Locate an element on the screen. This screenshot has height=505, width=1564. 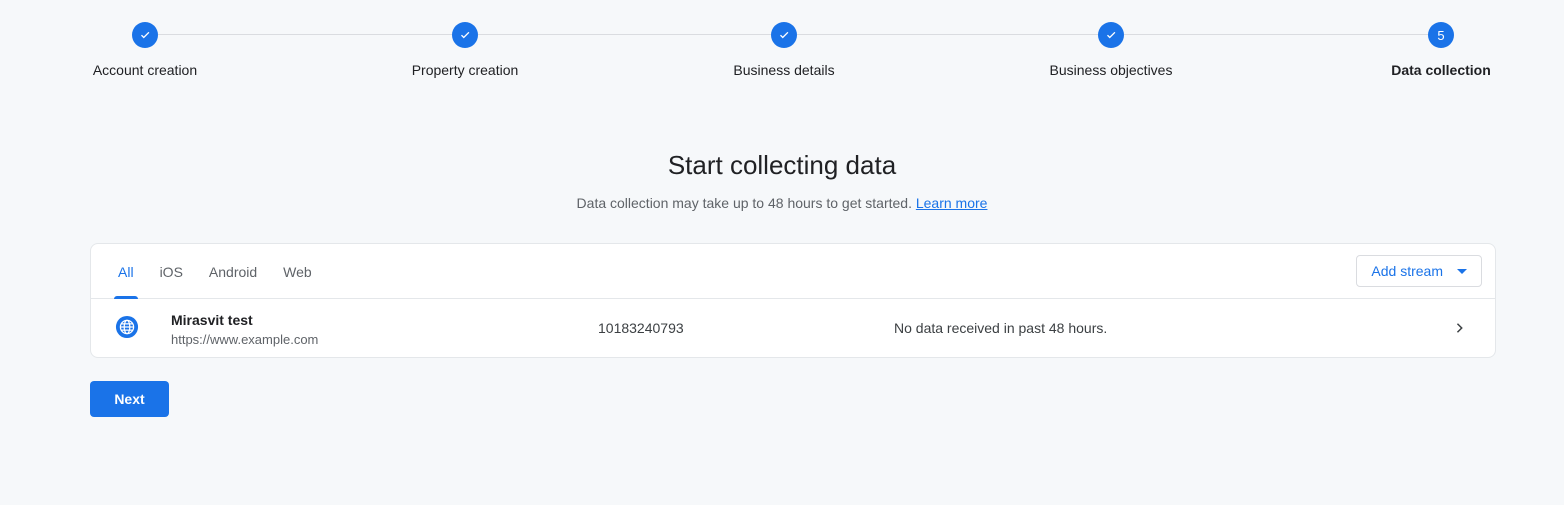
learn-more-link: Learn more is located at coordinates (952, 203).